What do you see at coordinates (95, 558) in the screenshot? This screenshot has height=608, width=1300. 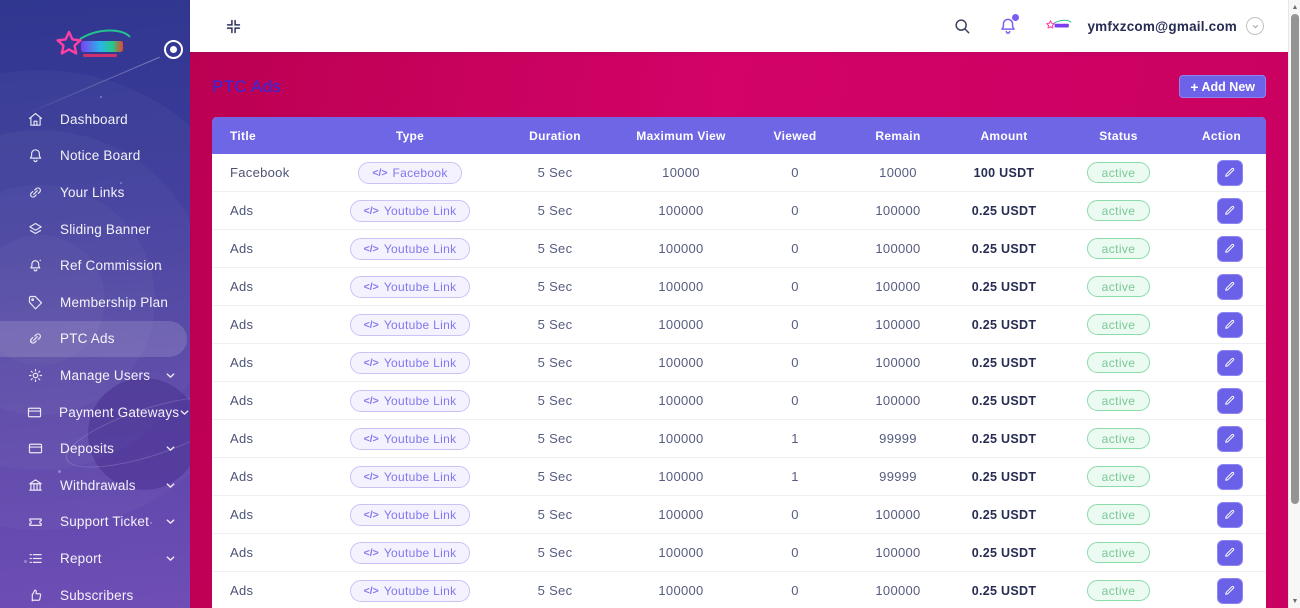 I see `sidebar-item-report: Report` at bounding box center [95, 558].